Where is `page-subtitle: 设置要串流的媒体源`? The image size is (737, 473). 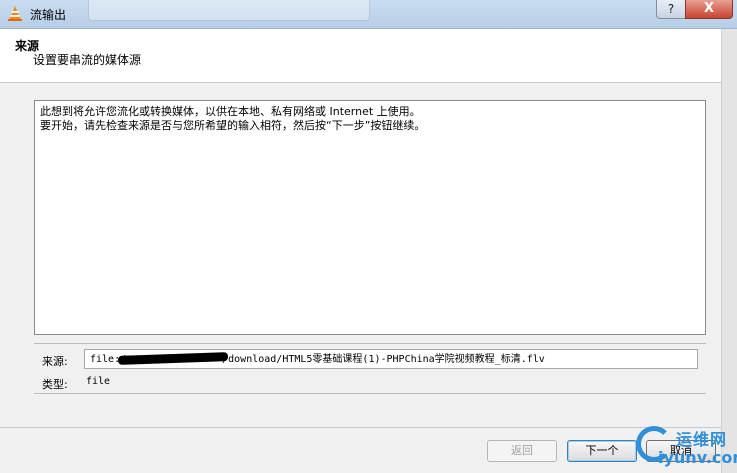 page-subtitle: 设置要串流的媒体源 is located at coordinates (87, 60).